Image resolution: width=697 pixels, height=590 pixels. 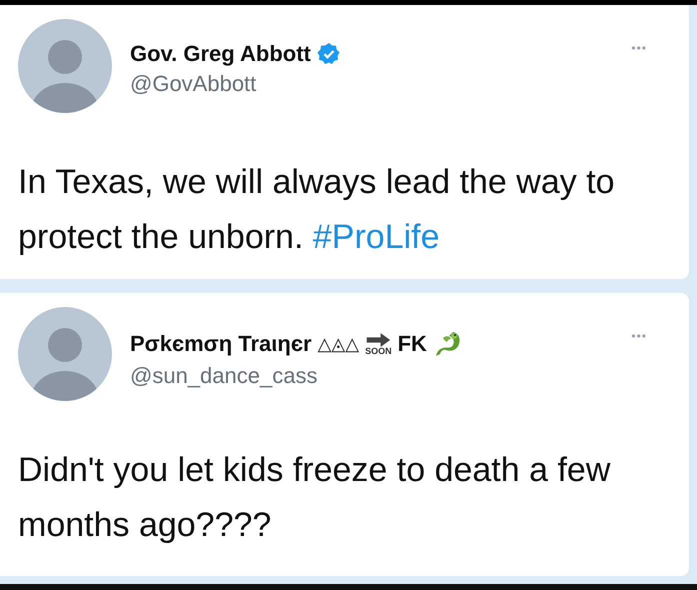 What do you see at coordinates (224, 376) in the screenshot?
I see `user-handle: @sun_dance_cass` at bounding box center [224, 376].